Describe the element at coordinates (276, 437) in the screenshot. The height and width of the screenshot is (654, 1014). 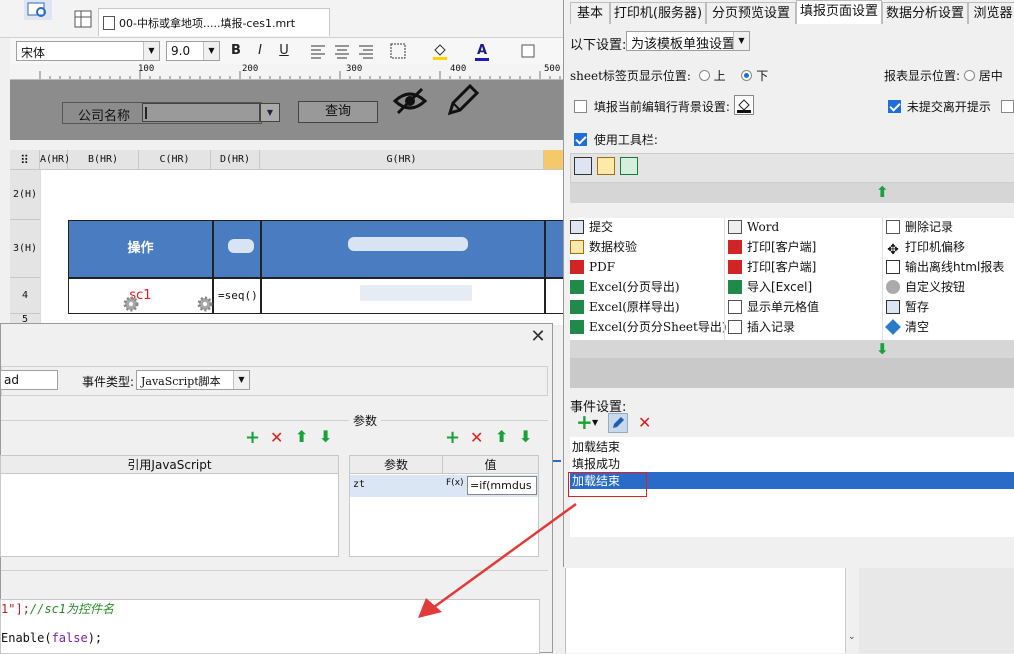
I see `delete-icon: ✕` at that location.